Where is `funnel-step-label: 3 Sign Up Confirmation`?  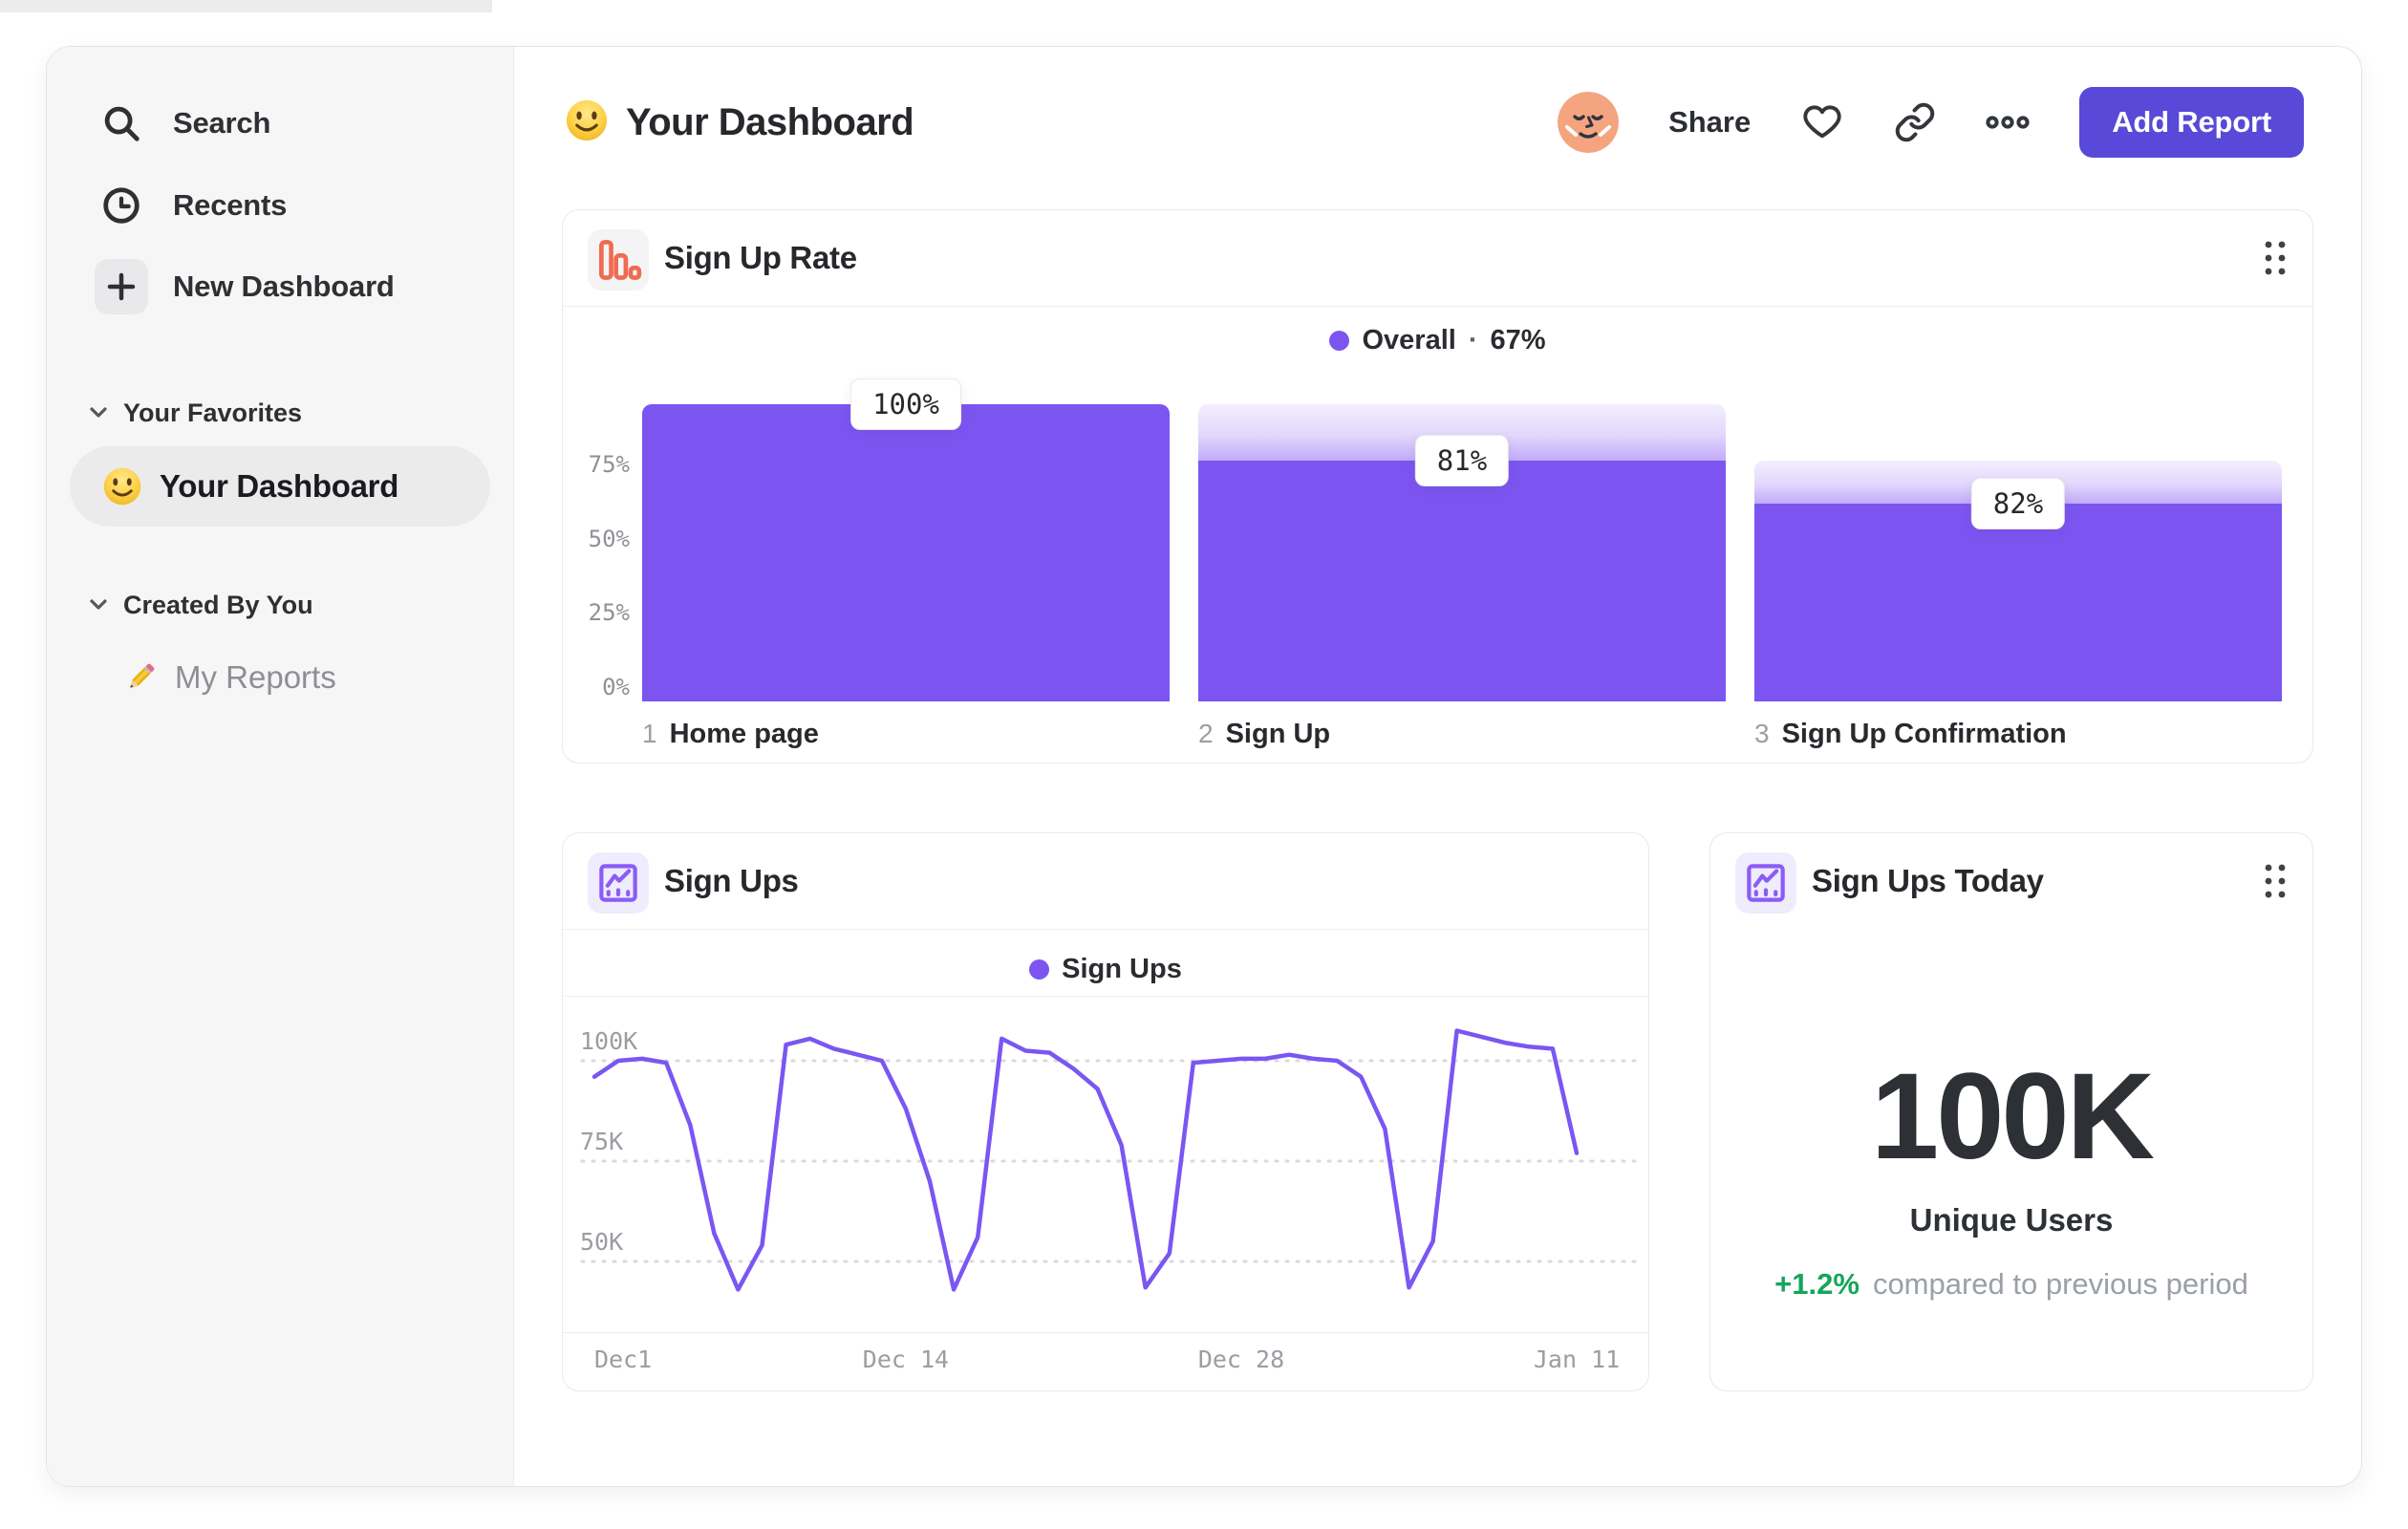
funnel-step-label: 3 Sign Up Confirmation is located at coordinates (1911, 734).